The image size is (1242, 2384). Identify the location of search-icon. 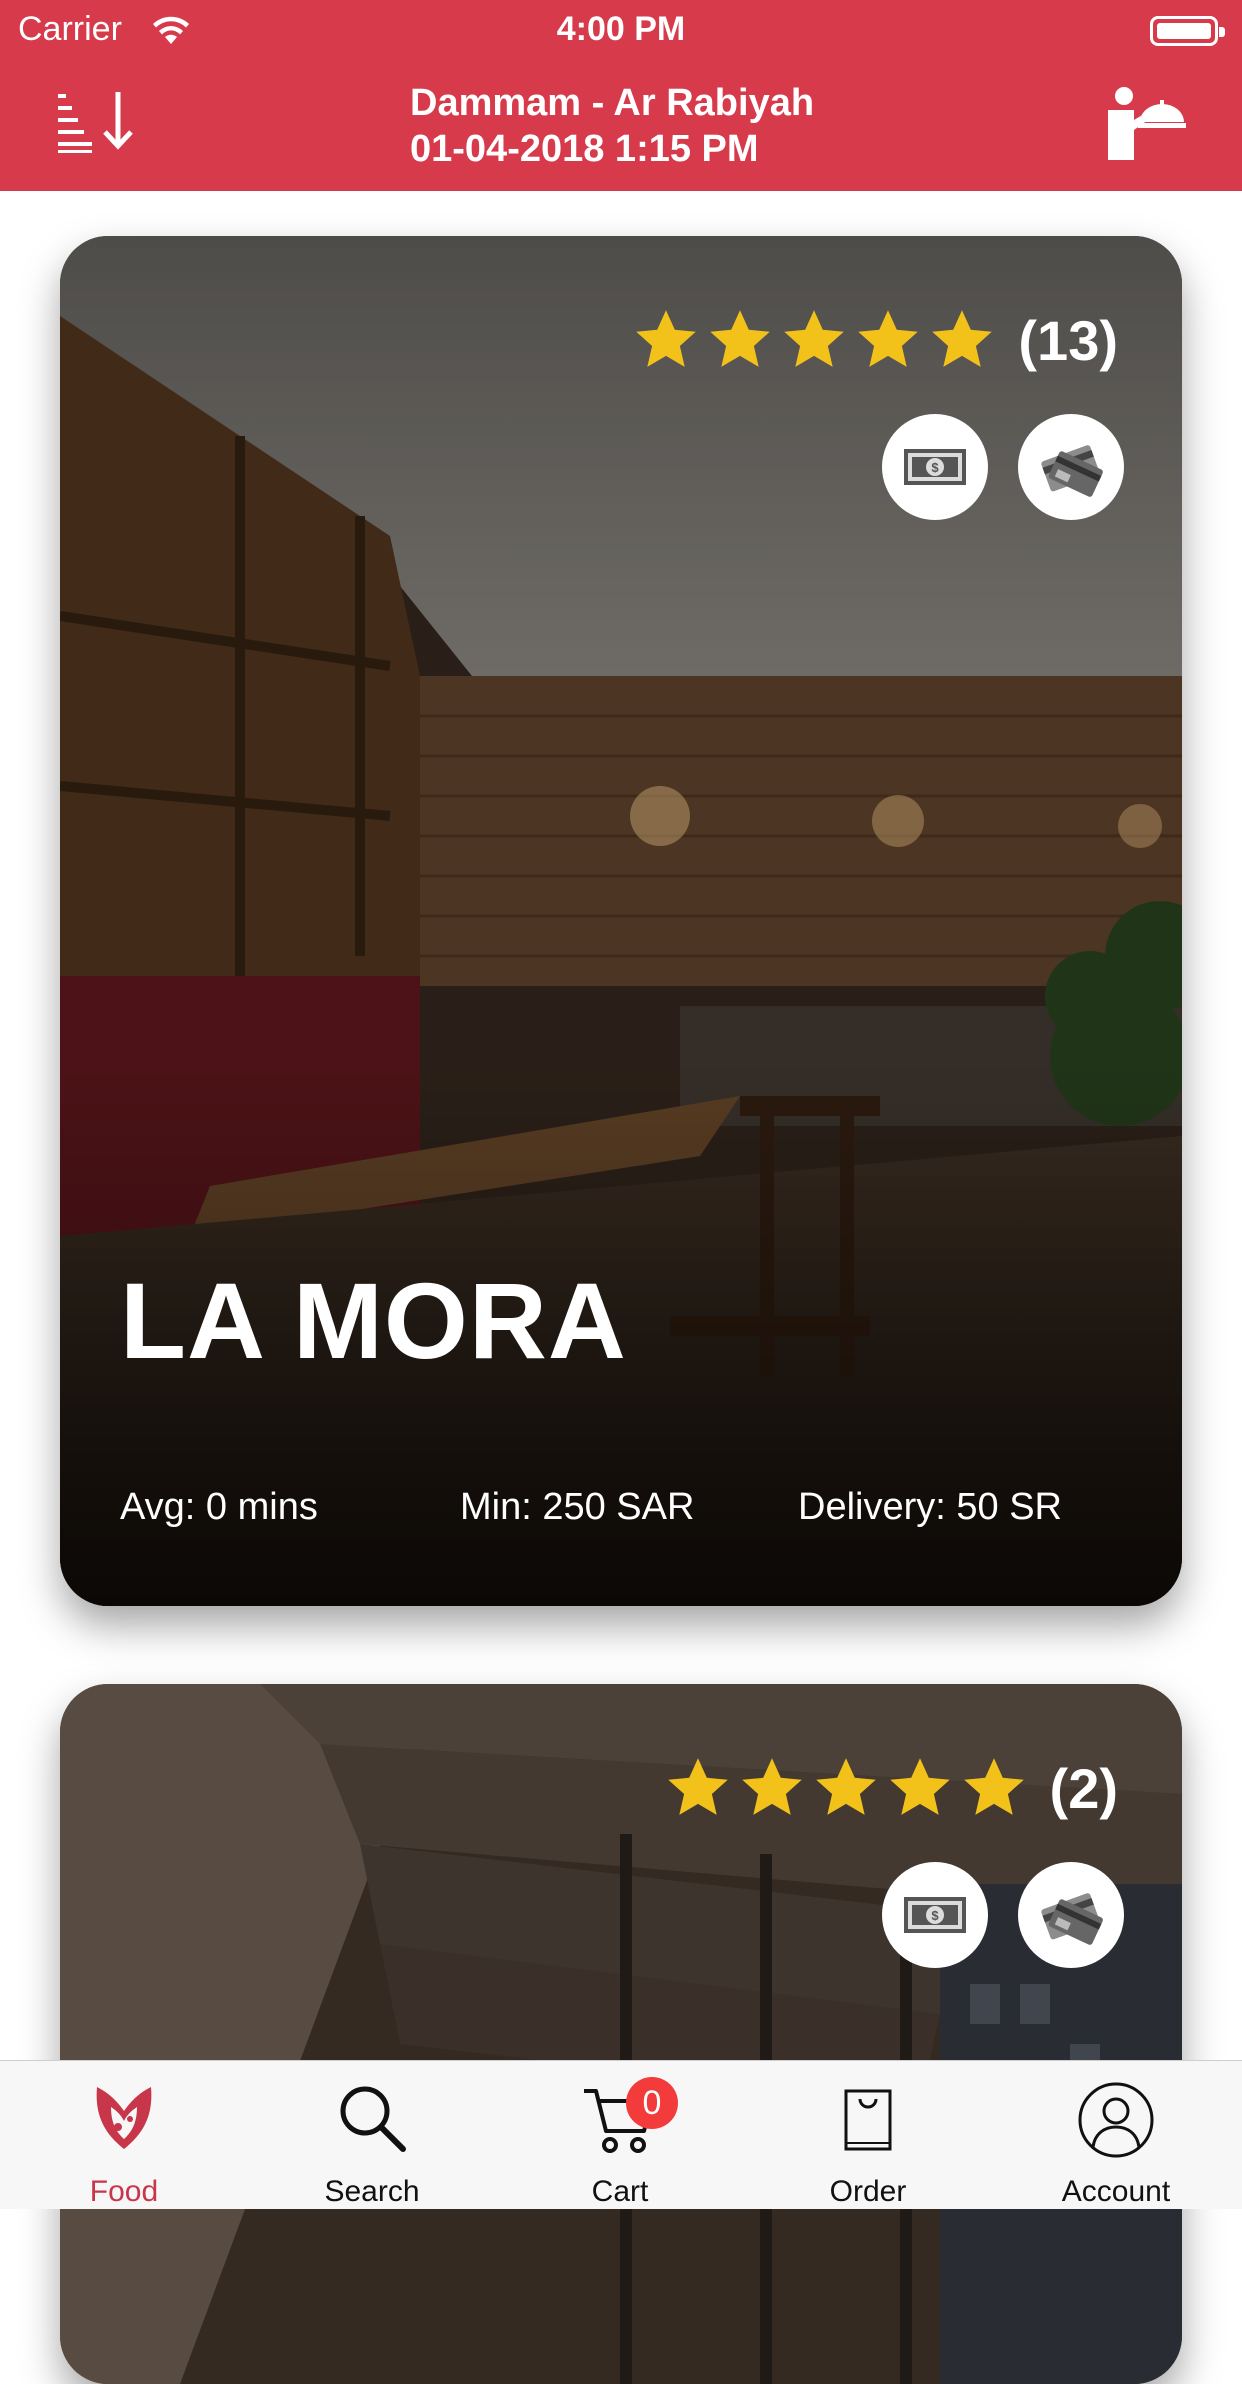
(373, 2119).